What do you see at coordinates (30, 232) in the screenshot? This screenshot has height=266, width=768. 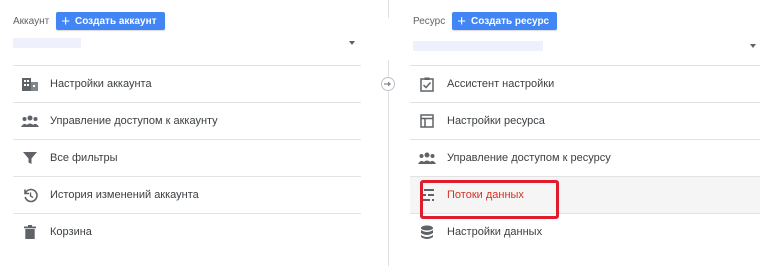 I see `trash-icon` at bounding box center [30, 232].